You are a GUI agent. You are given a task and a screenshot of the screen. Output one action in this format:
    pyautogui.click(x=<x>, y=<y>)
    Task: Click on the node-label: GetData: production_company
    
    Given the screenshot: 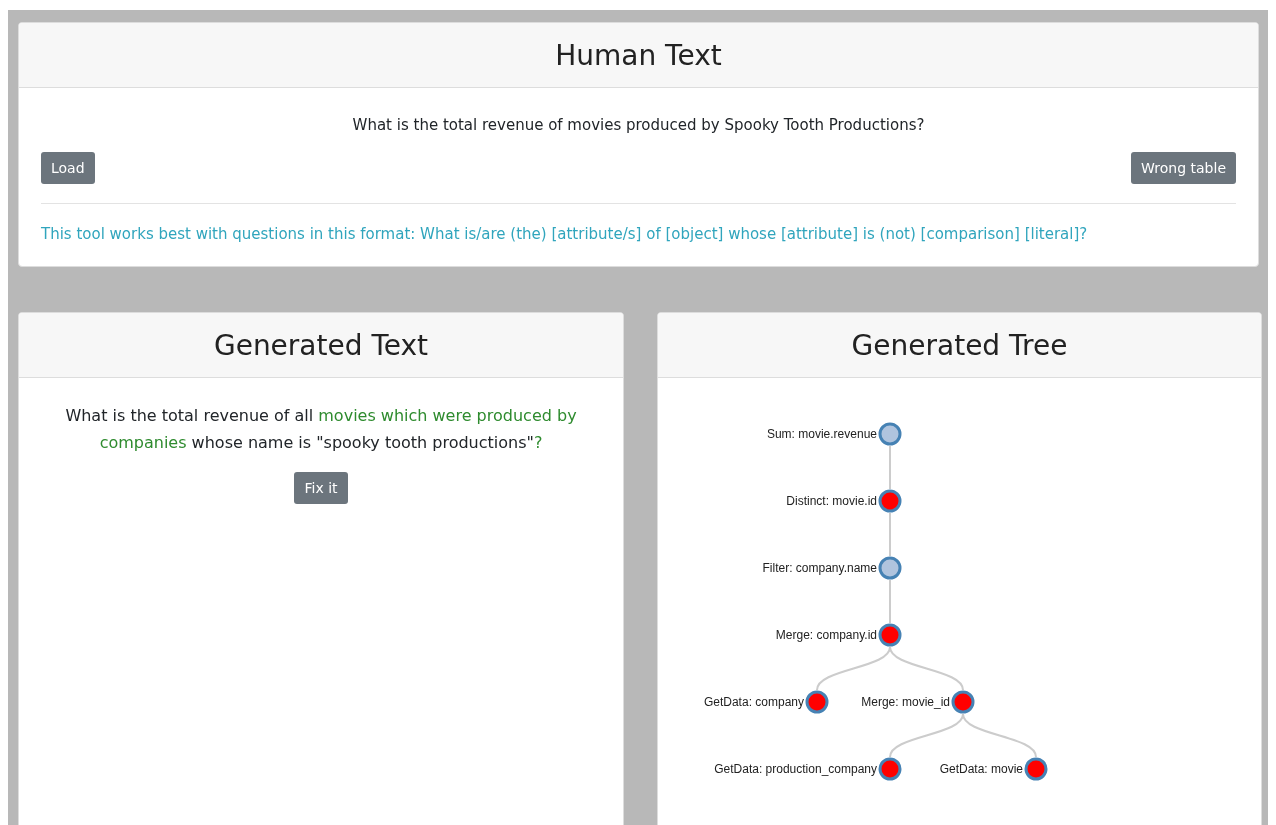 What is the action you would take?
    pyautogui.click(x=795, y=769)
    